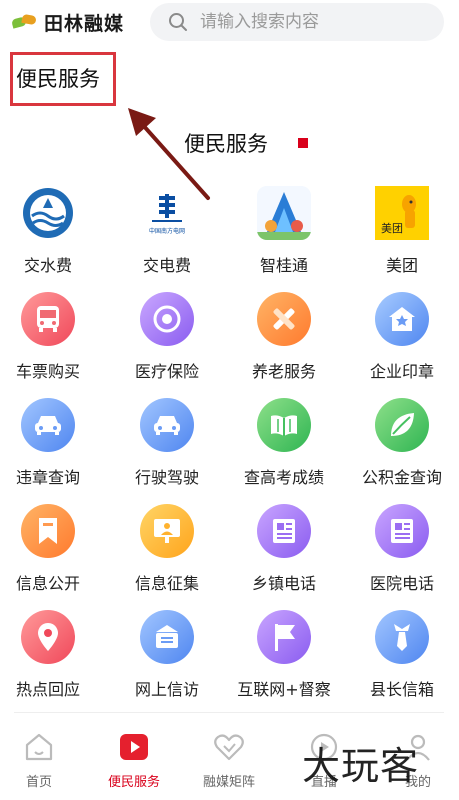 The image size is (459, 800). I want to click on service-township-phone: 乡镇电话, so click(284, 549).